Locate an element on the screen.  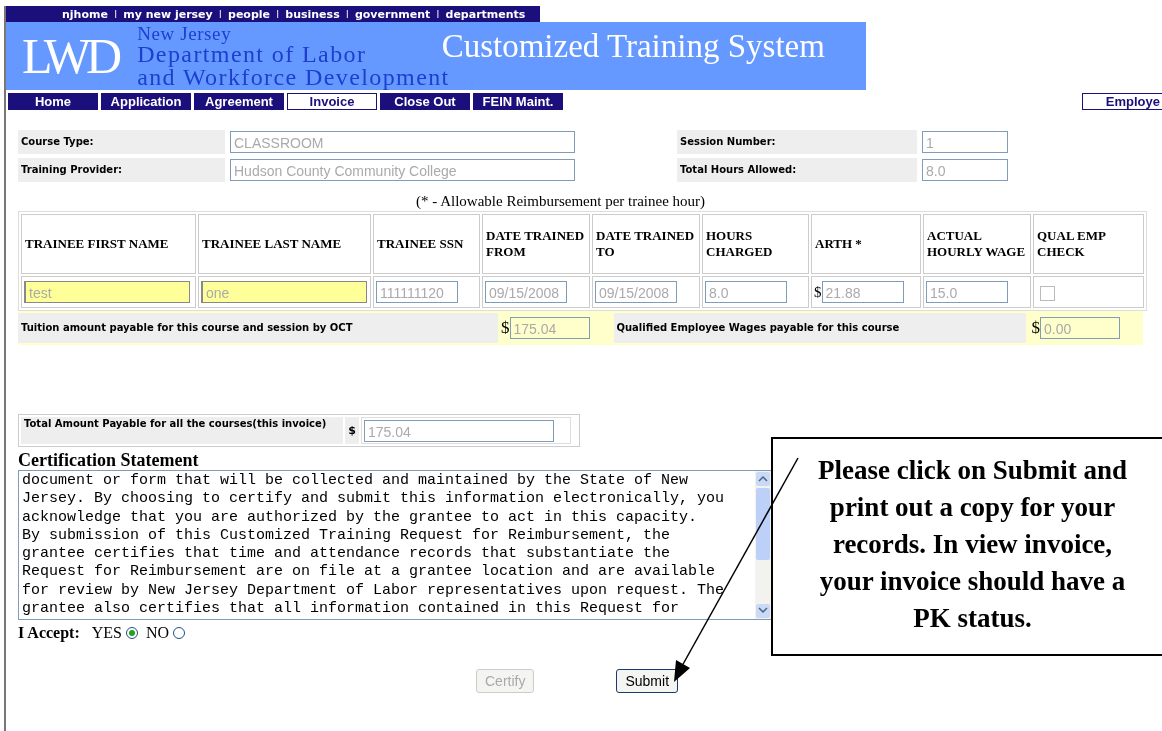
input-field: 0.00 is located at coordinates (1080, 328).